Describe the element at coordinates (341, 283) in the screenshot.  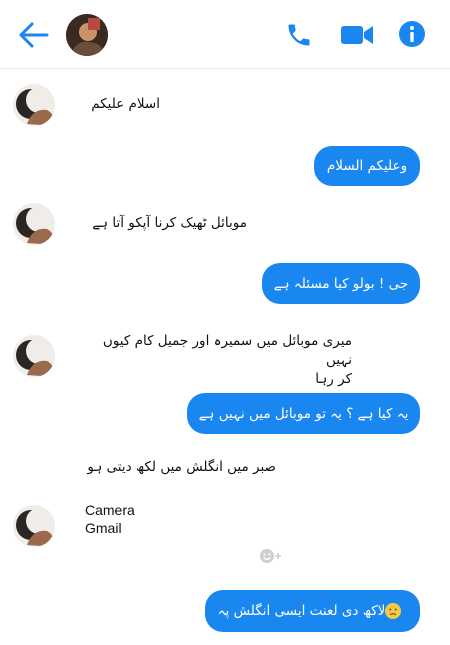
I see `outgoing-message: جی ! بولو کیا مسئلہ ہے` at that location.